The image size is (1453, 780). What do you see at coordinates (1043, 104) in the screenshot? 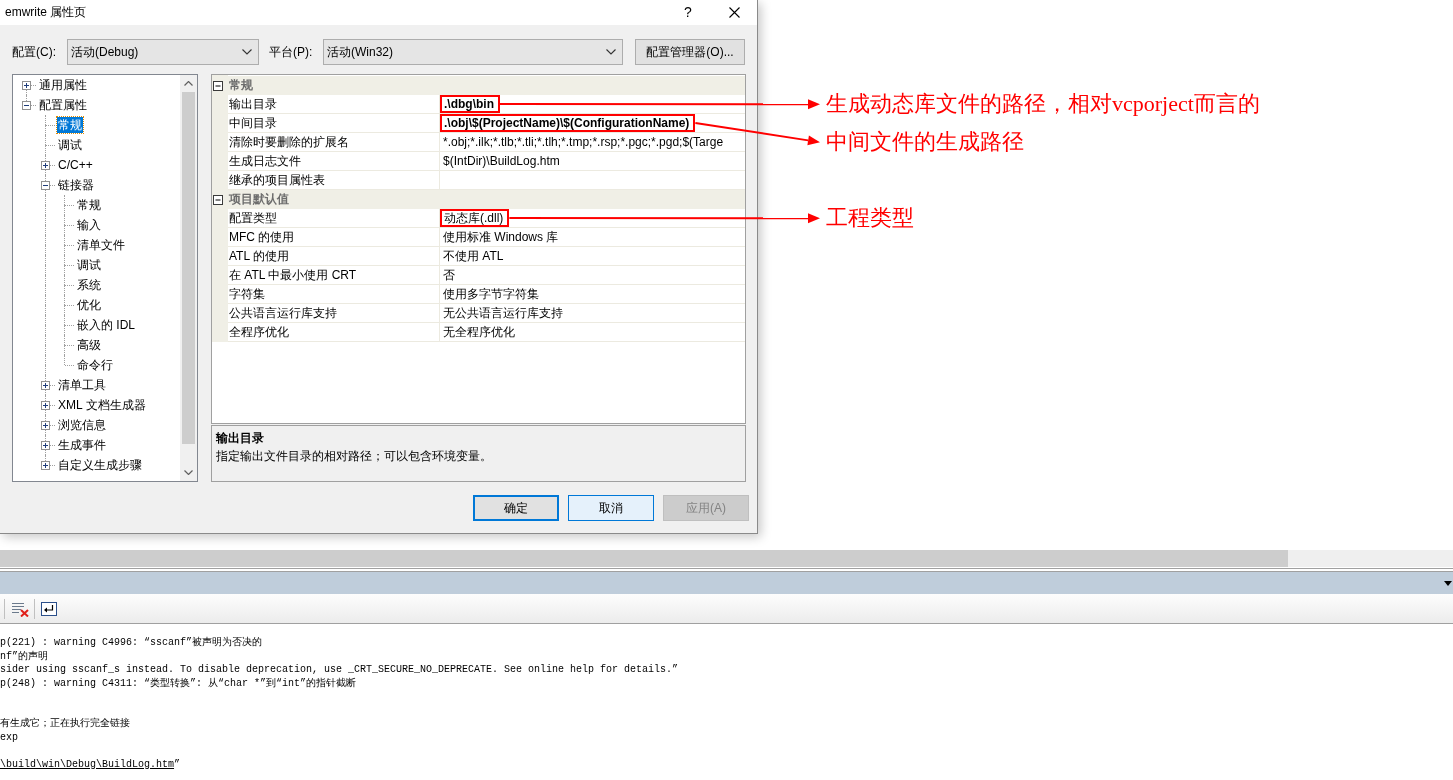
I see `annotation-text: 生成动态库文件的路径，相对vcporject而言的` at bounding box center [1043, 104].